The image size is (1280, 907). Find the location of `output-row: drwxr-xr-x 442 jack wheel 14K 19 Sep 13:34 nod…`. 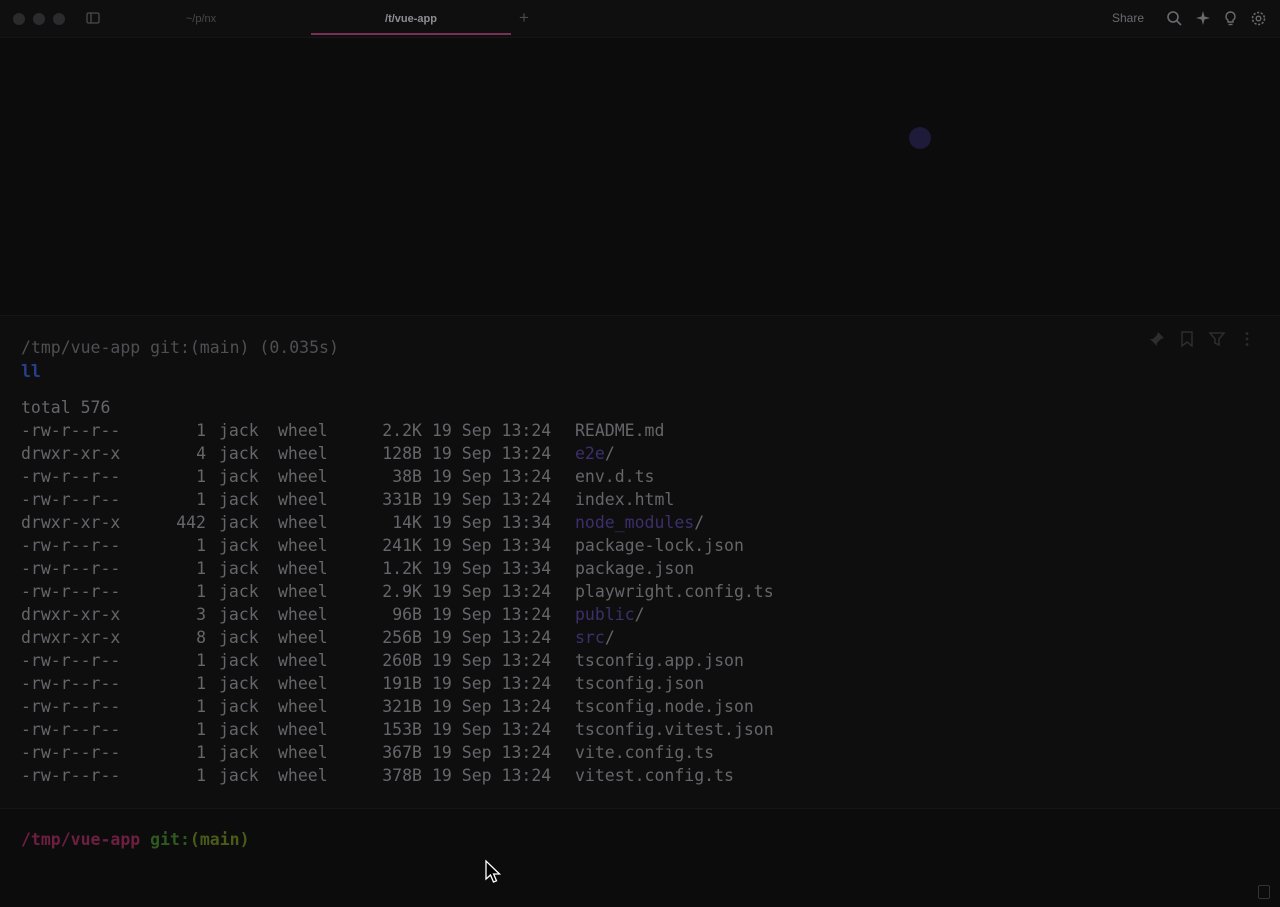

output-row: drwxr-xr-x 442 jack wheel 14K 19 Sep 13:34 nod… is located at coordinates (397, 522).